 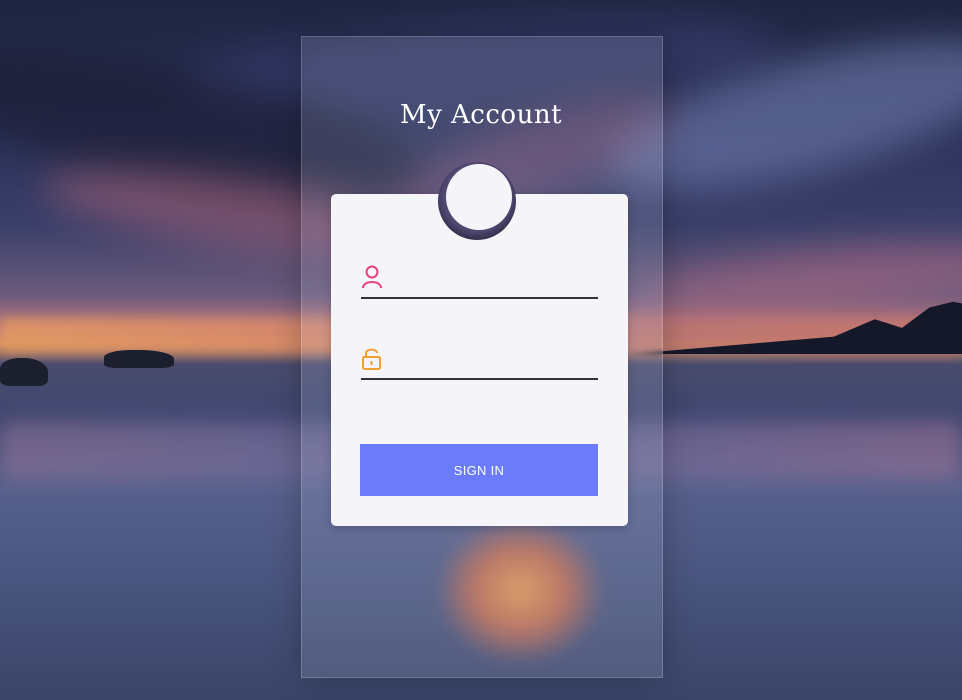 I want to click on page-title: My Account, so click(x=481, y=115).